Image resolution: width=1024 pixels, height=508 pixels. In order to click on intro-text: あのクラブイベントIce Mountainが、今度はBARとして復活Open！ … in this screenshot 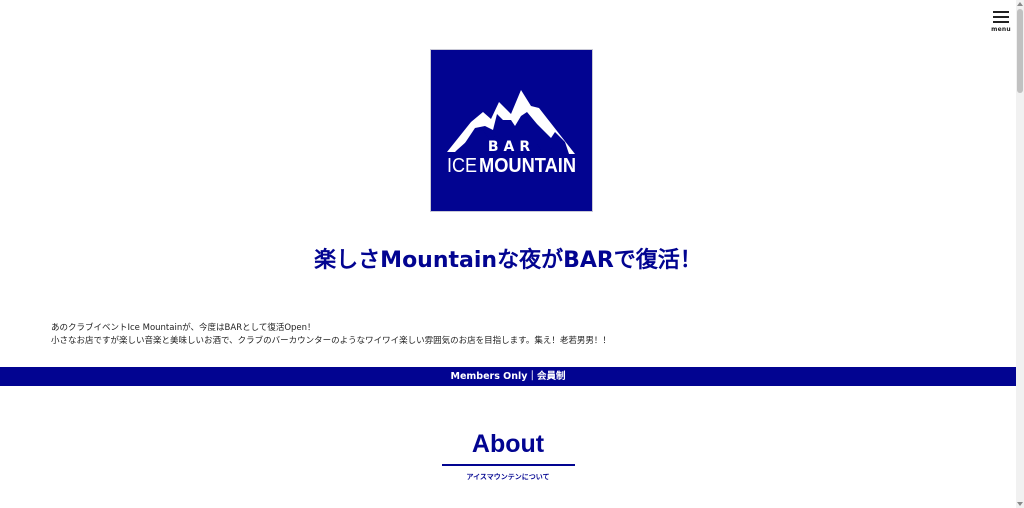, I will do `click(521, 335)`.